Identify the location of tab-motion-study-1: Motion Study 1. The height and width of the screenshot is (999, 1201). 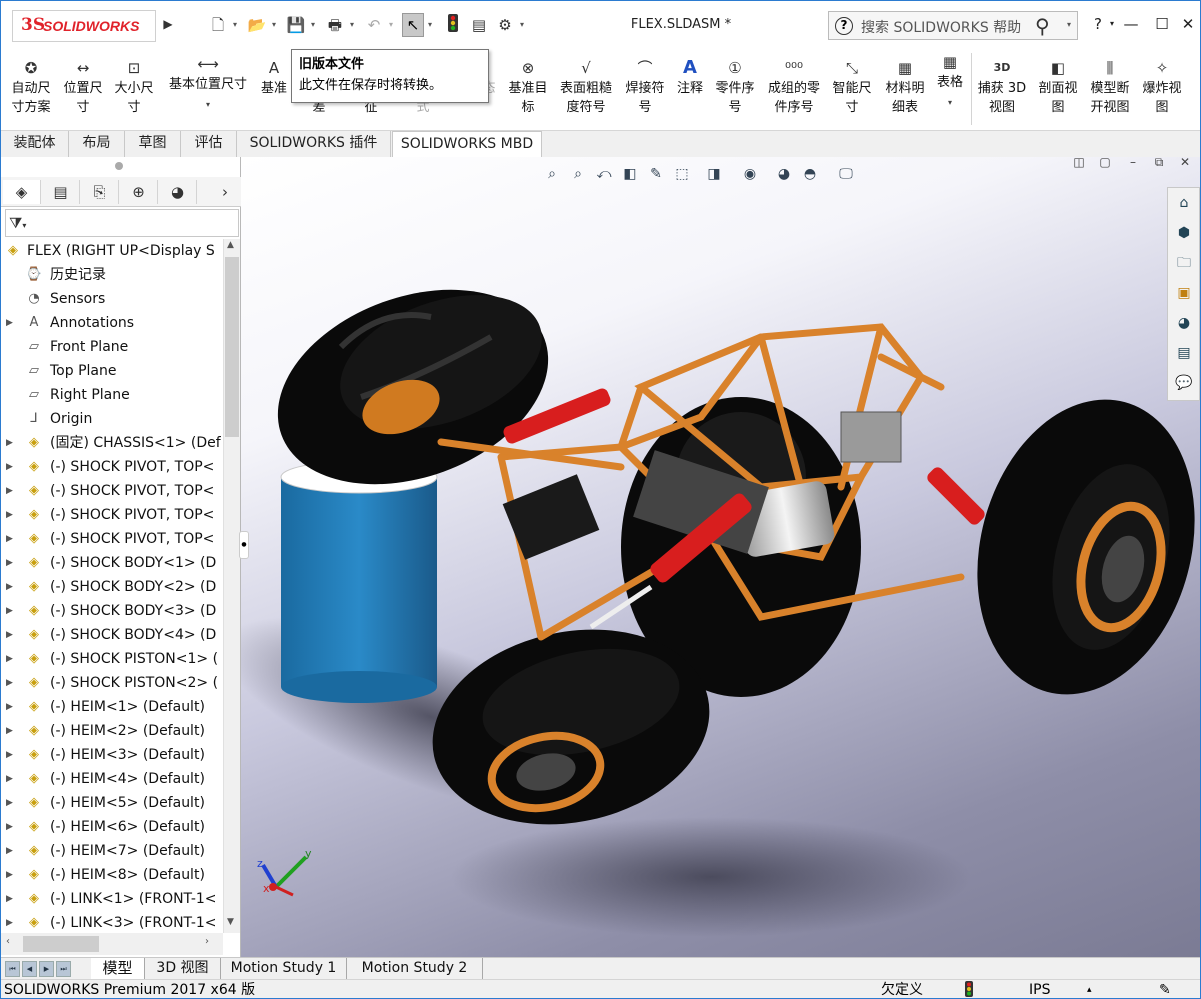
(284, 969).